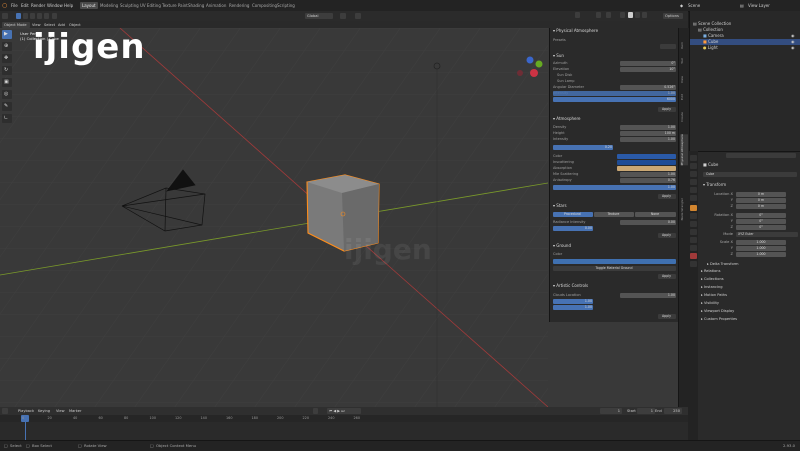 The height and width of the screenshot is (451, 800). I want to click on view-layer-tab-icon, so click(693, 182).